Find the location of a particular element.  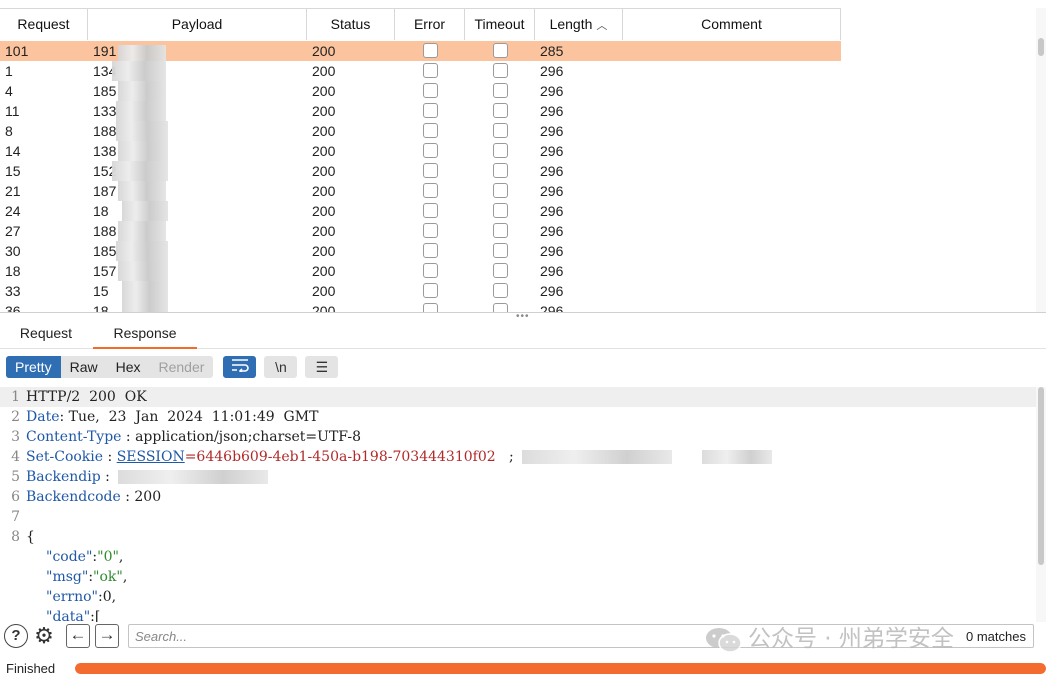

tab-request: Request is located at coordinates (46, 334).